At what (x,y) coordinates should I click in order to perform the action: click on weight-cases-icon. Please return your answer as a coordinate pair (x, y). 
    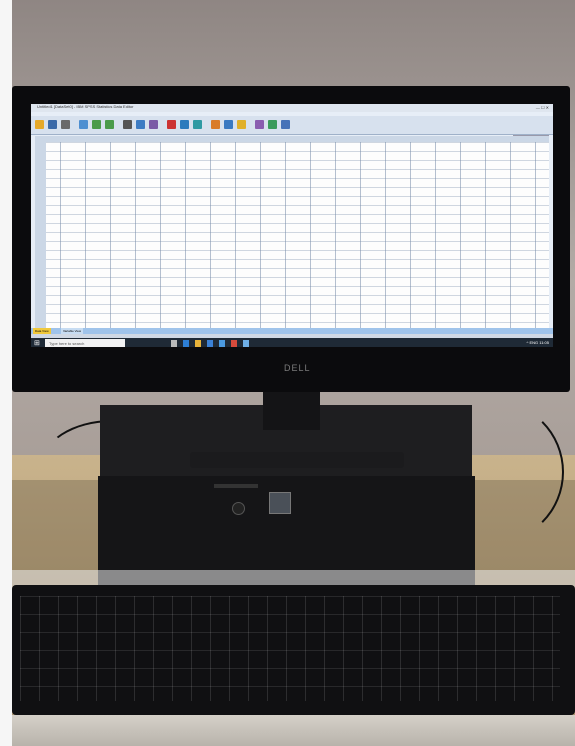
    Looking at the image, I should click on (215, 124).